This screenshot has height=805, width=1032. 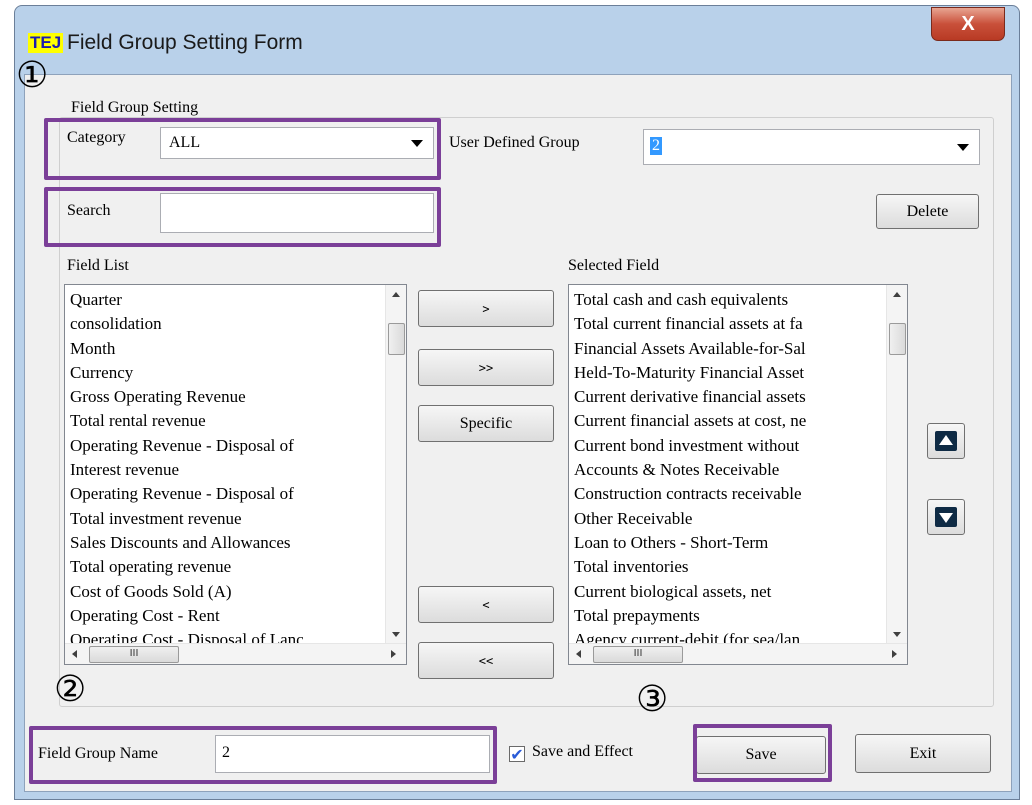 I want to click on category-highlight-box, so click(x=242, y=149).